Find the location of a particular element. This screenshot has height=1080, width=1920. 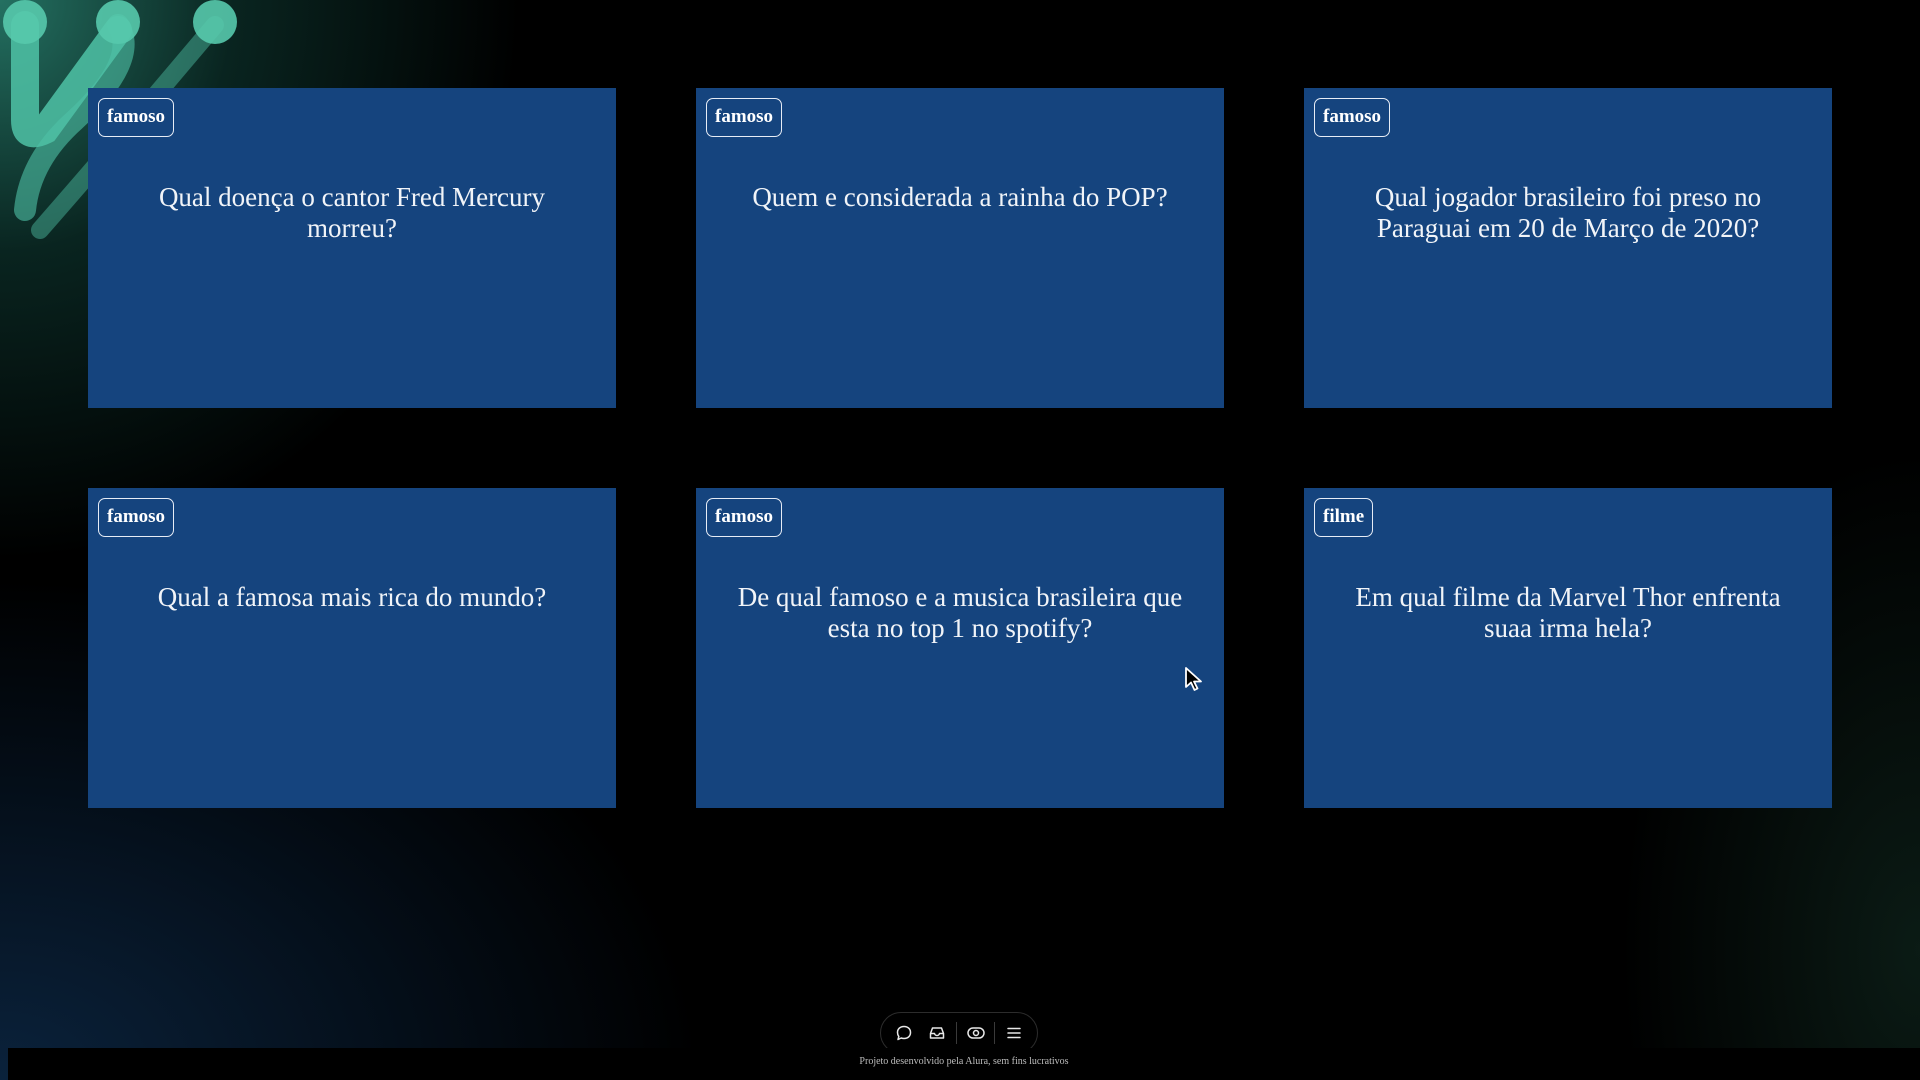

menu-button is located at coordinates (1014, 1033).